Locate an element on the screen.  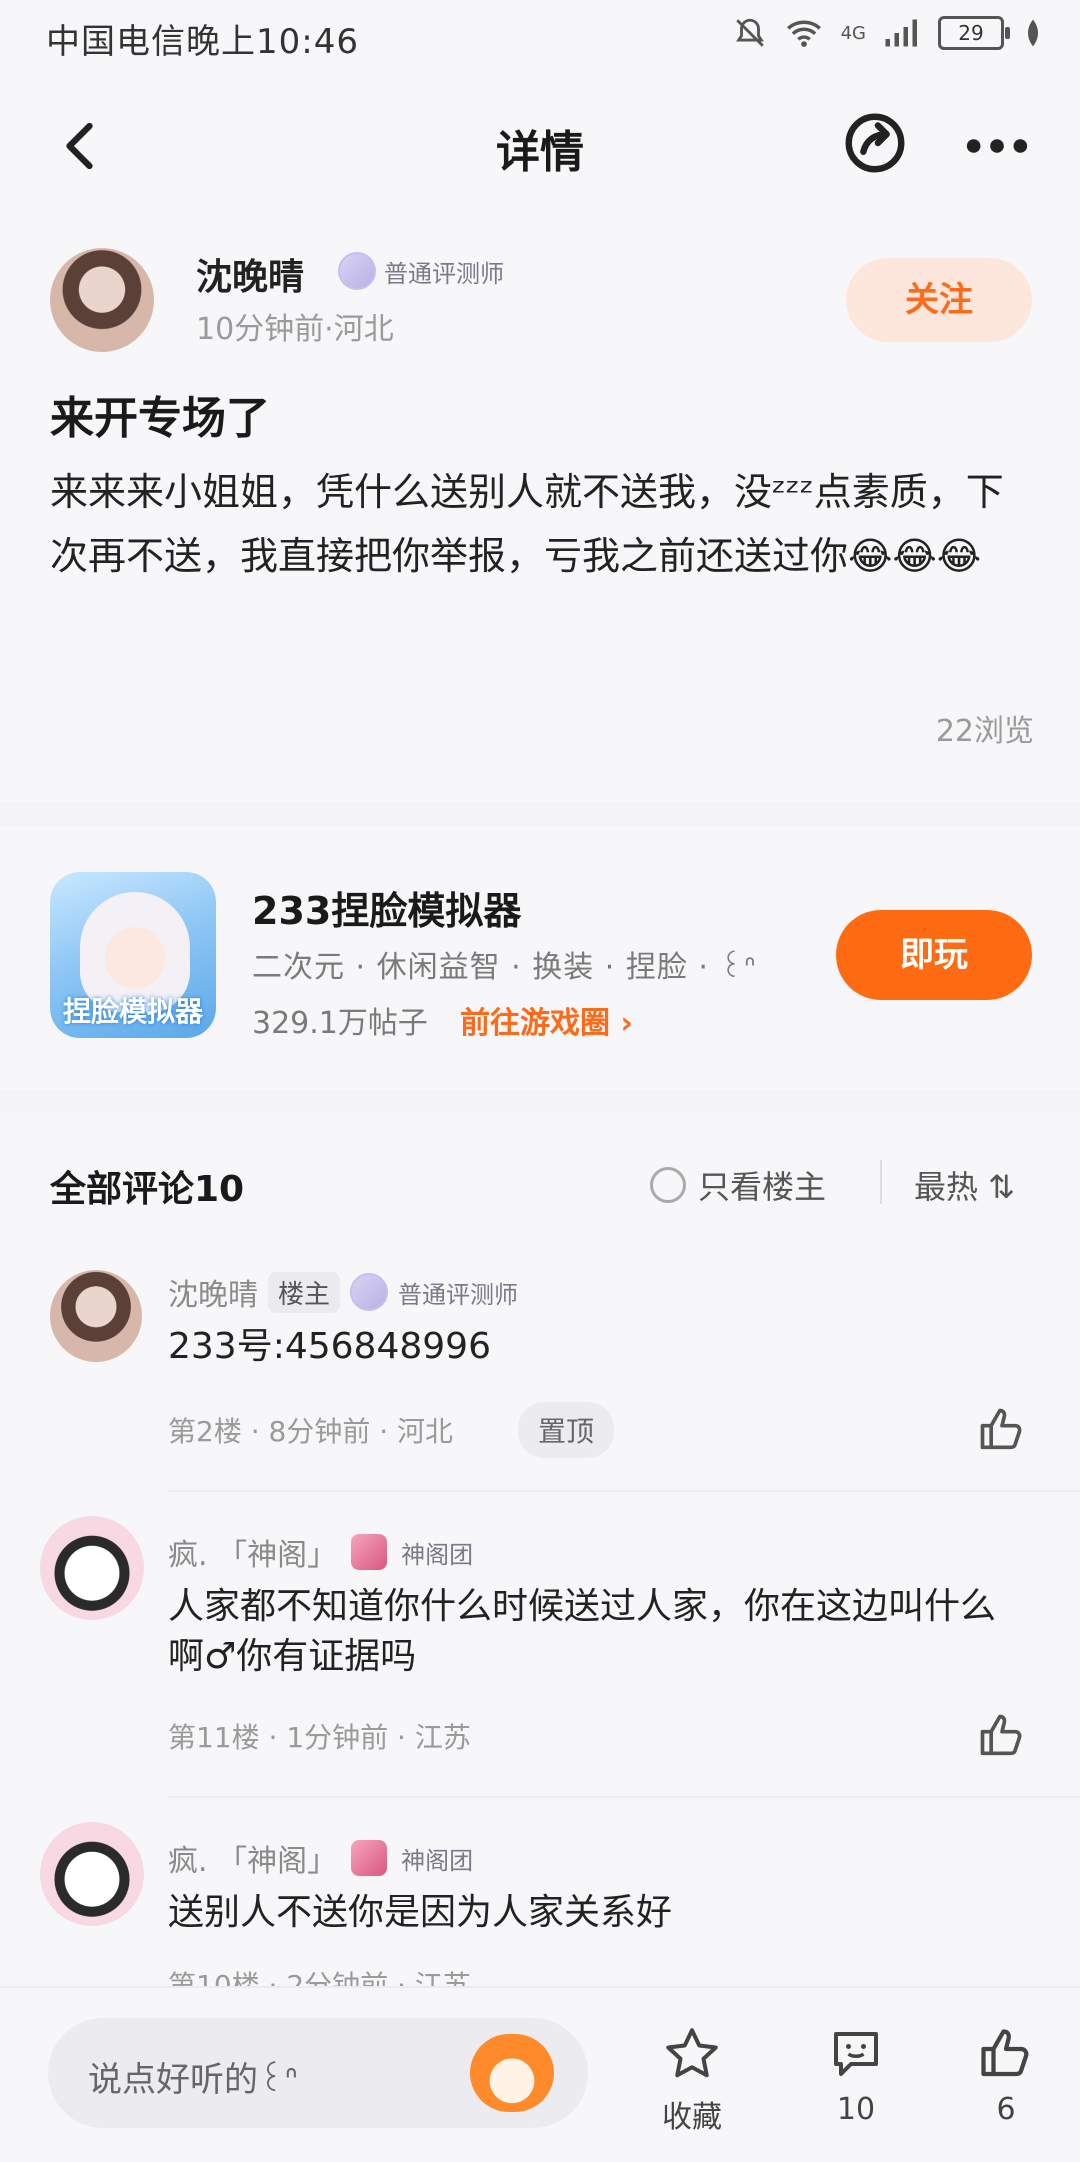
author-badge-label: 普通评测师 is located at coordinates (444, 273).